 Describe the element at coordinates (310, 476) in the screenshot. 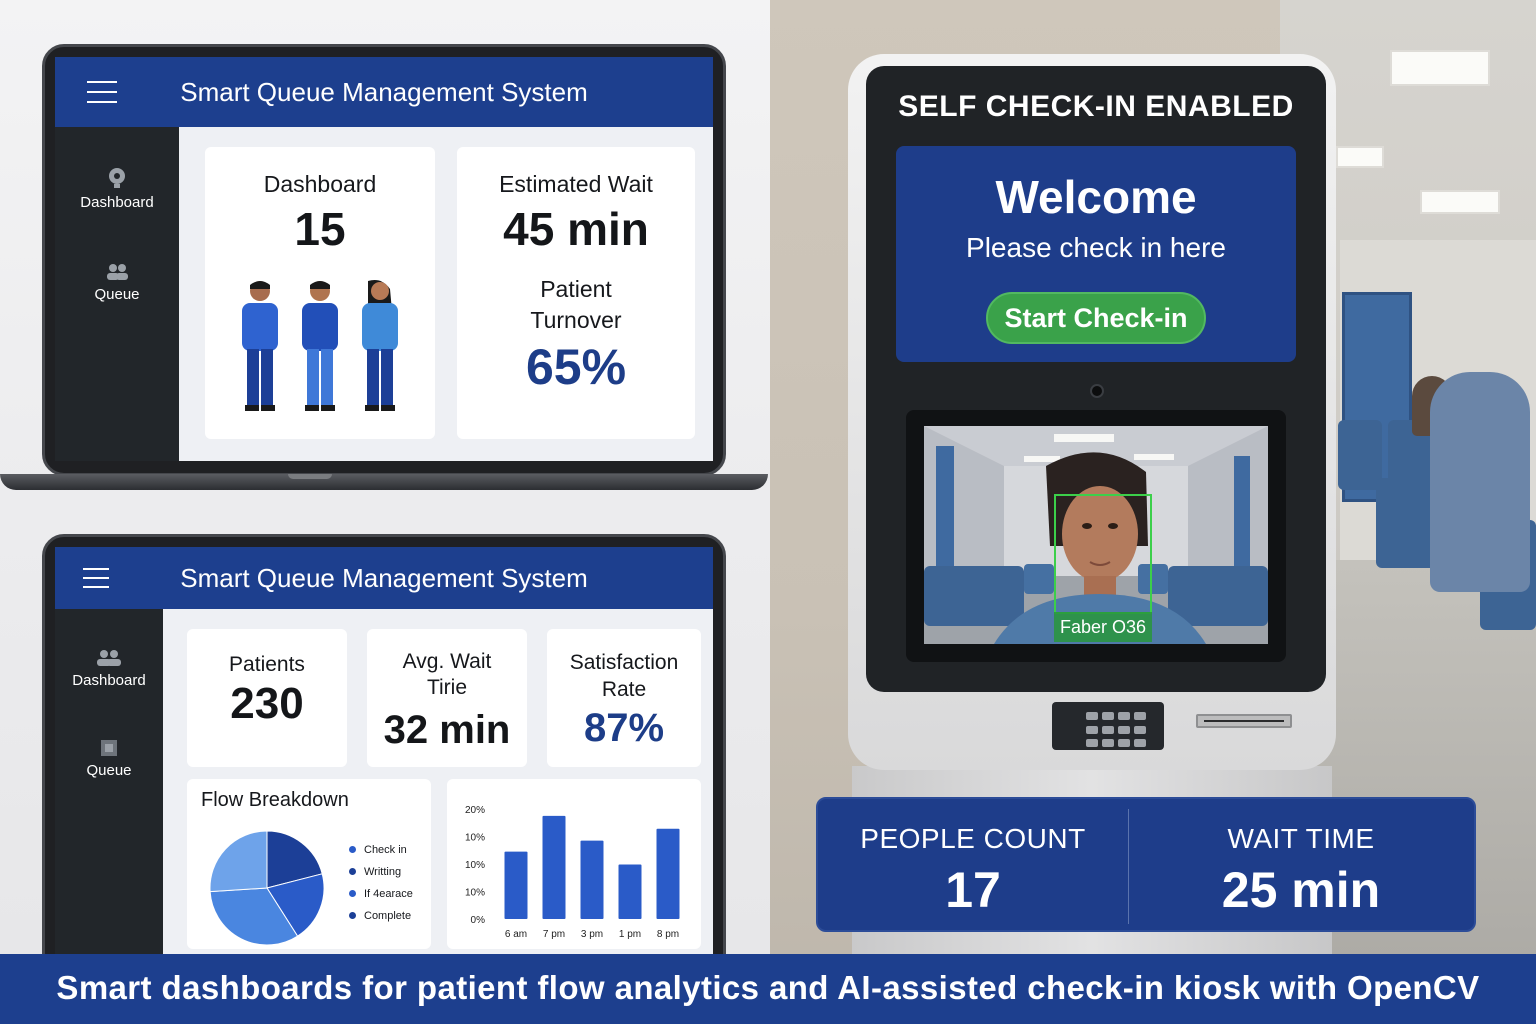

I see `laptop-hinge` at that location.